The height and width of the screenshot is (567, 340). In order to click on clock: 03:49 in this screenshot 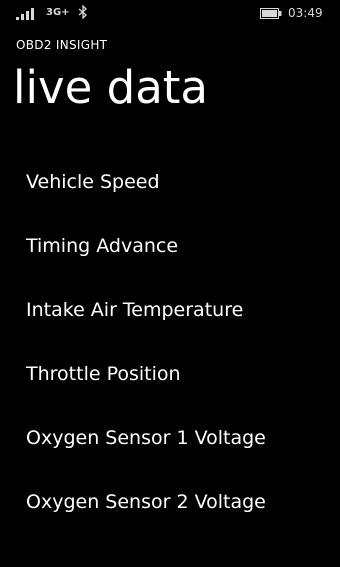, I will do `click(305, 13)`.